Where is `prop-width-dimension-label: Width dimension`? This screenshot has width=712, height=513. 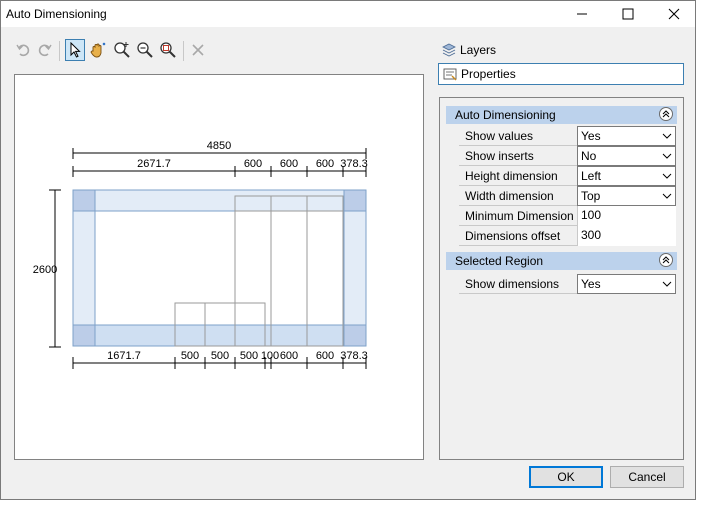
prop-width-dimension-label: Width dimension is located at coordinates (509, 196).